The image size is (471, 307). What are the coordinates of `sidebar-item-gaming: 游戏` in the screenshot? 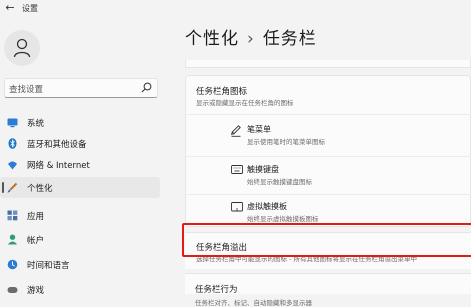 It's located at (80, 289).